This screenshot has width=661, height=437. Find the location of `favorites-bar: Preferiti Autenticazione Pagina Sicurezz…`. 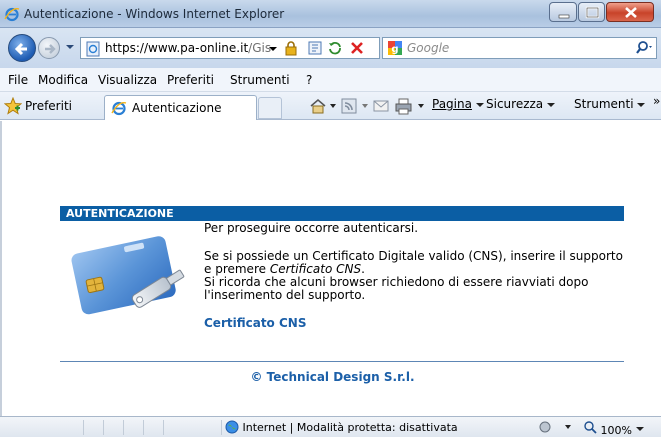

favorites-bar: Preferiti Autenticazione Pagina Sicurezz… is located at coordinates (330, 106).